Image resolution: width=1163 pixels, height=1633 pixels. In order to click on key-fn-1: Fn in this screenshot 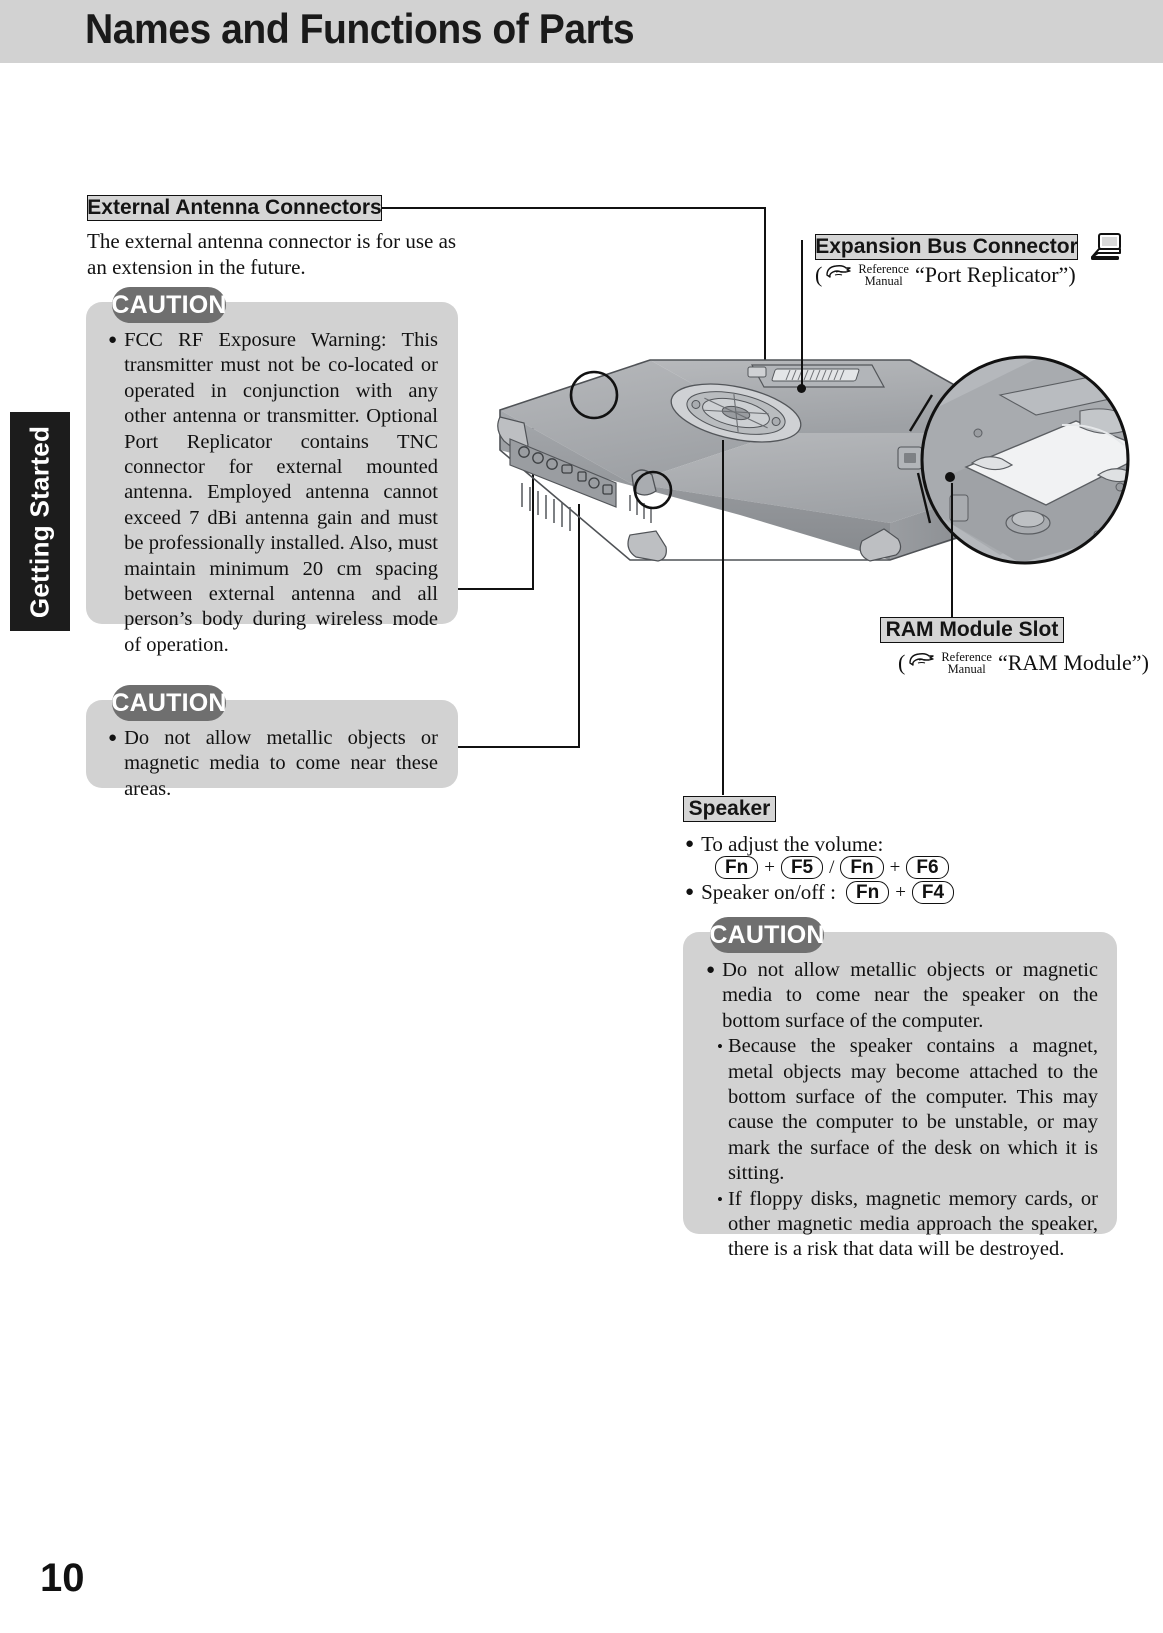, I will do `click(737, 867)`.